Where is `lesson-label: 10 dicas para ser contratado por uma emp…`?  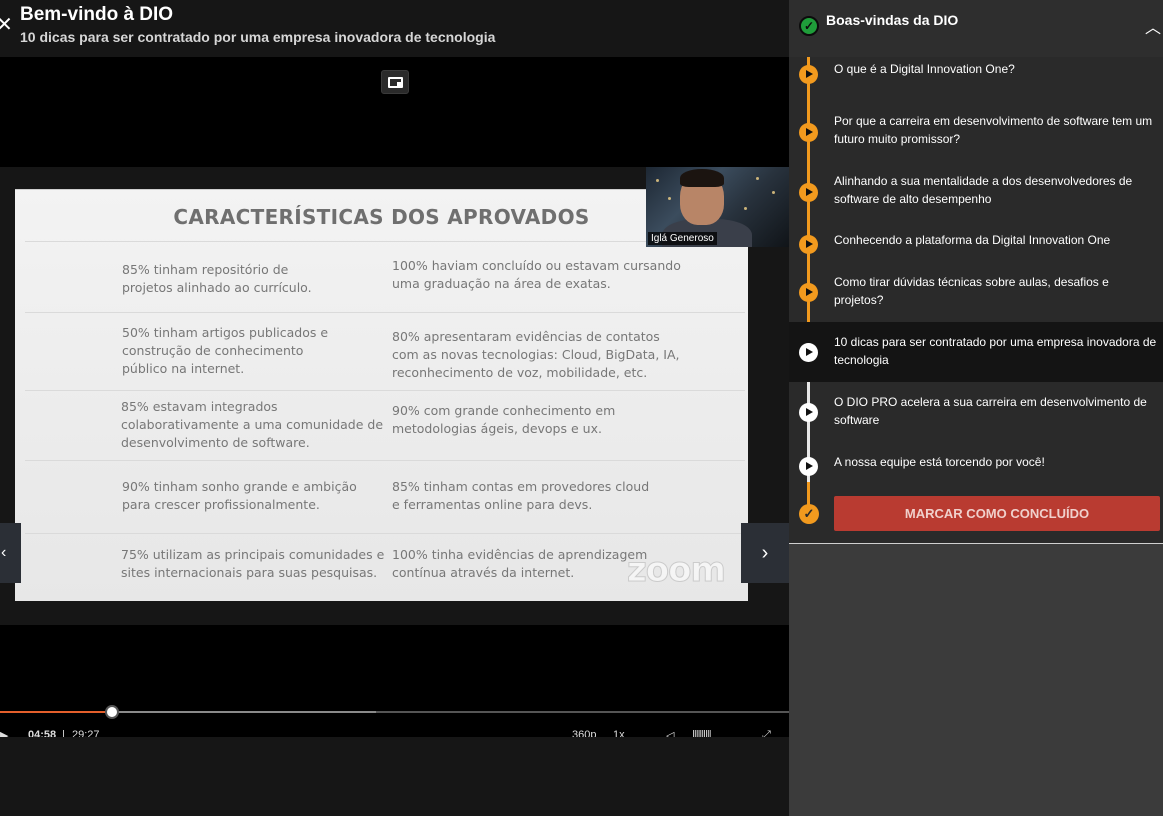 lesson-label: 10 dicas para ser contratado por uma emp… is located at coordinates (995, 351).